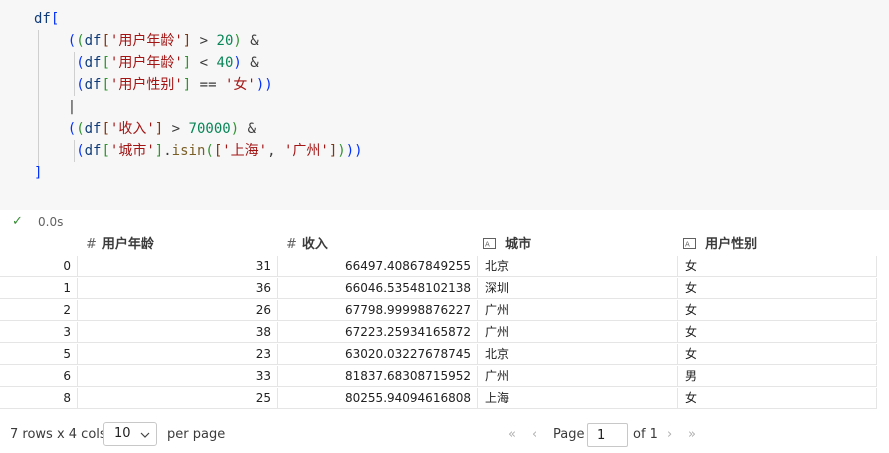 The image size is (889, 453). What do you see at coordinates (378, 310) in the screenshot?
I see `income-cell: 67798.99998876227` at bounding box center [378, 310].